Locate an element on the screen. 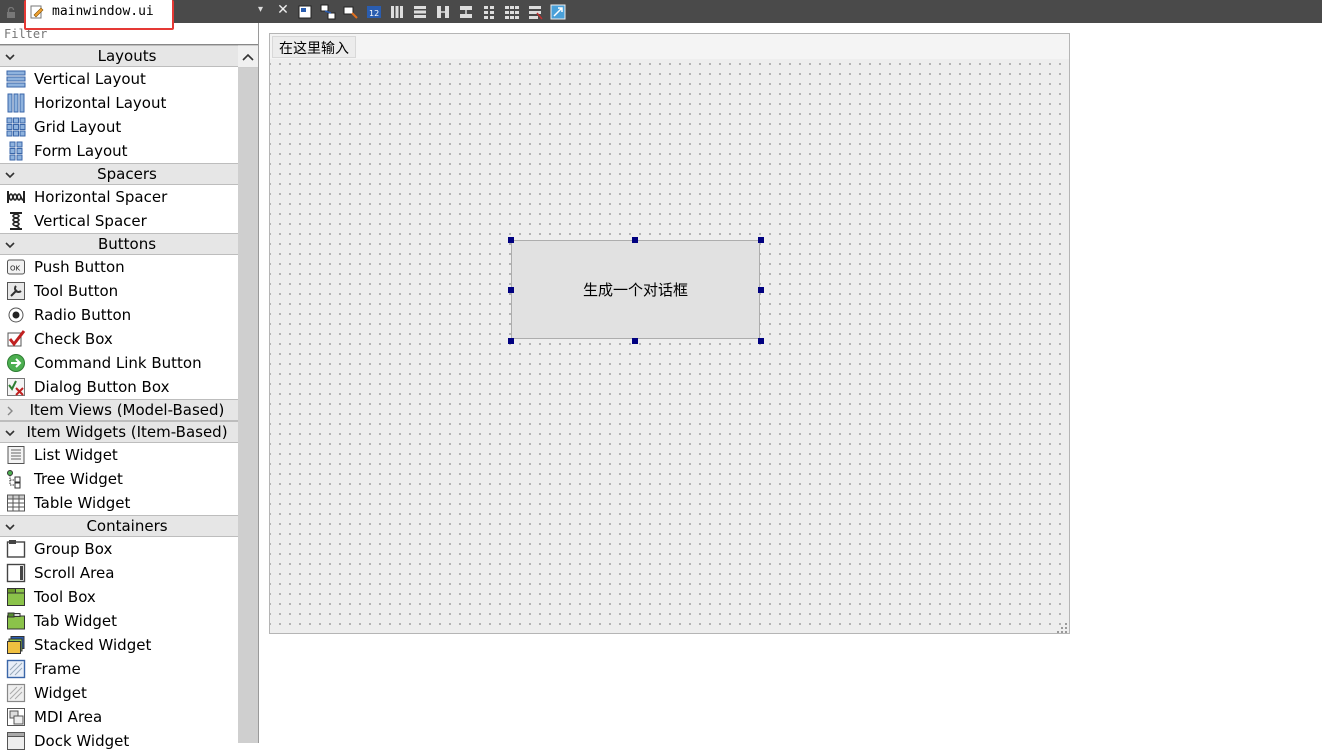 The image size is (1322, 753). push-button: 生成一个对话框 is located at coordinates (635, 289).